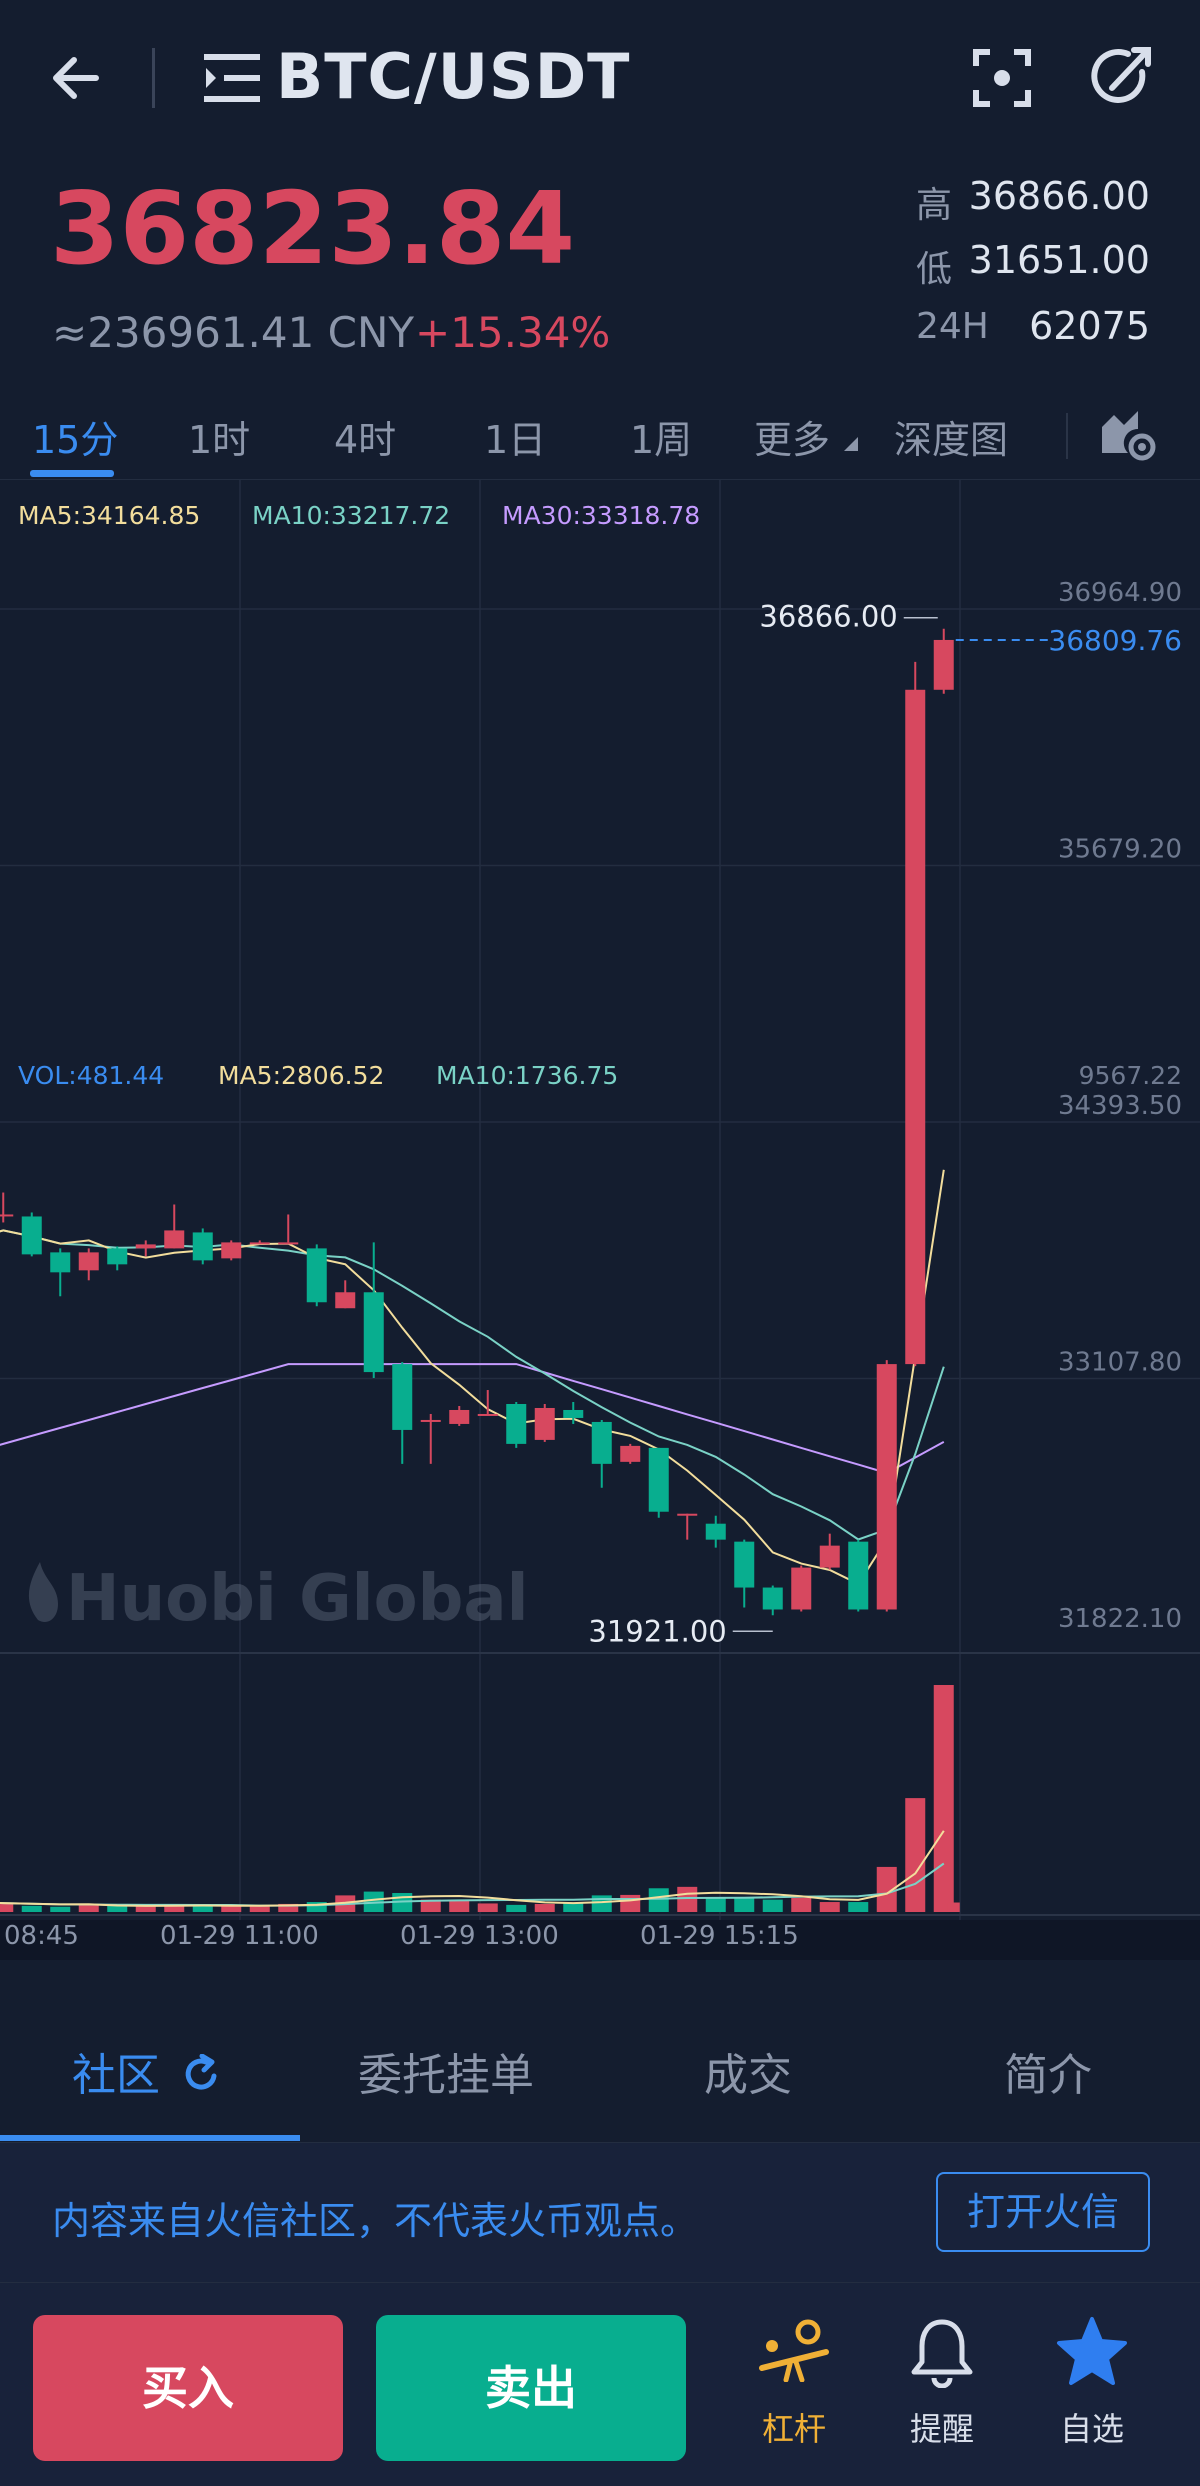 The image size is (1200, 2486). I want to click on tab-depth-chart: 深度图, so click(951, 436).